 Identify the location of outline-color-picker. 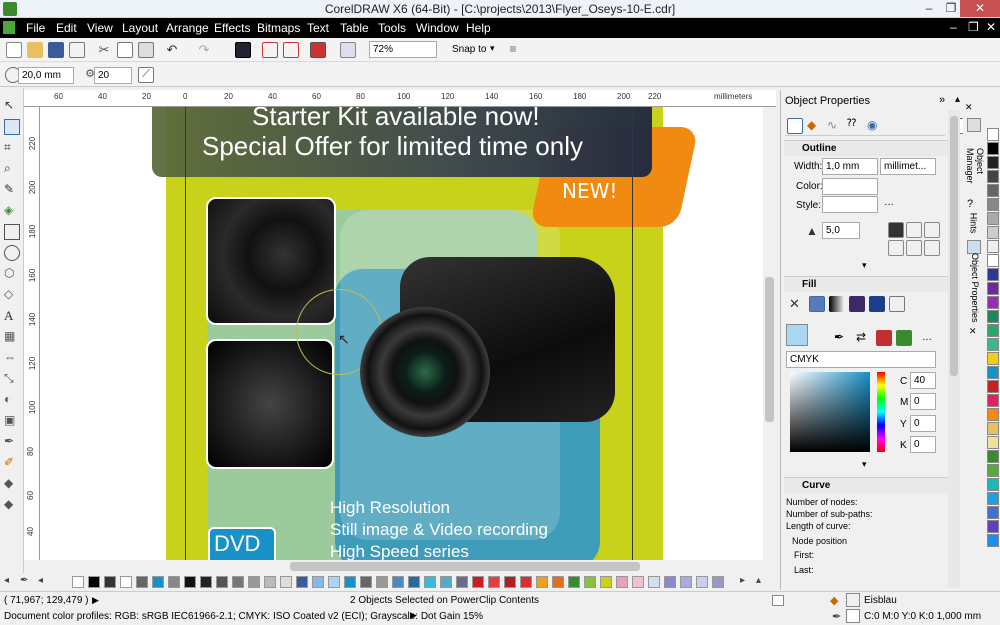
(850, 186).